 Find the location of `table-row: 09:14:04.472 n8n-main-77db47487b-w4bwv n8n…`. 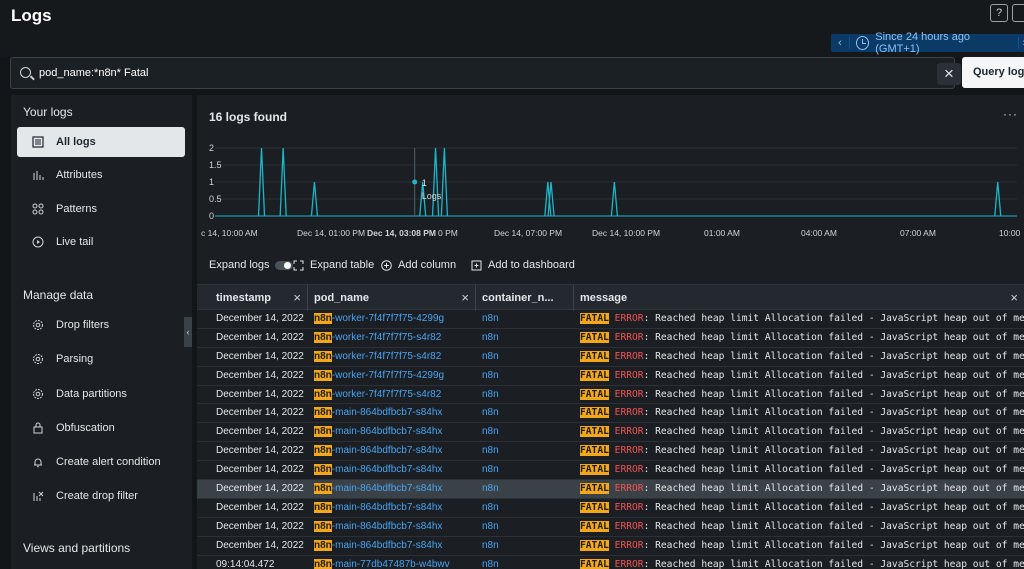

table-row: 09:14:04.472 n8n-main-77db47487b-w4bwv n8n… is located at coordinates (610, 562).